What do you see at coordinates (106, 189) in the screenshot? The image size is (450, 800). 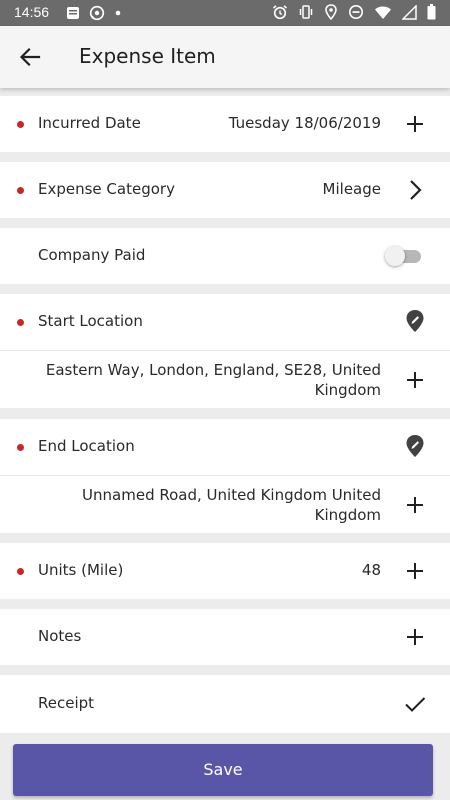 I see `expense-category-label: Expense Category` at bounding box center [106, 189].